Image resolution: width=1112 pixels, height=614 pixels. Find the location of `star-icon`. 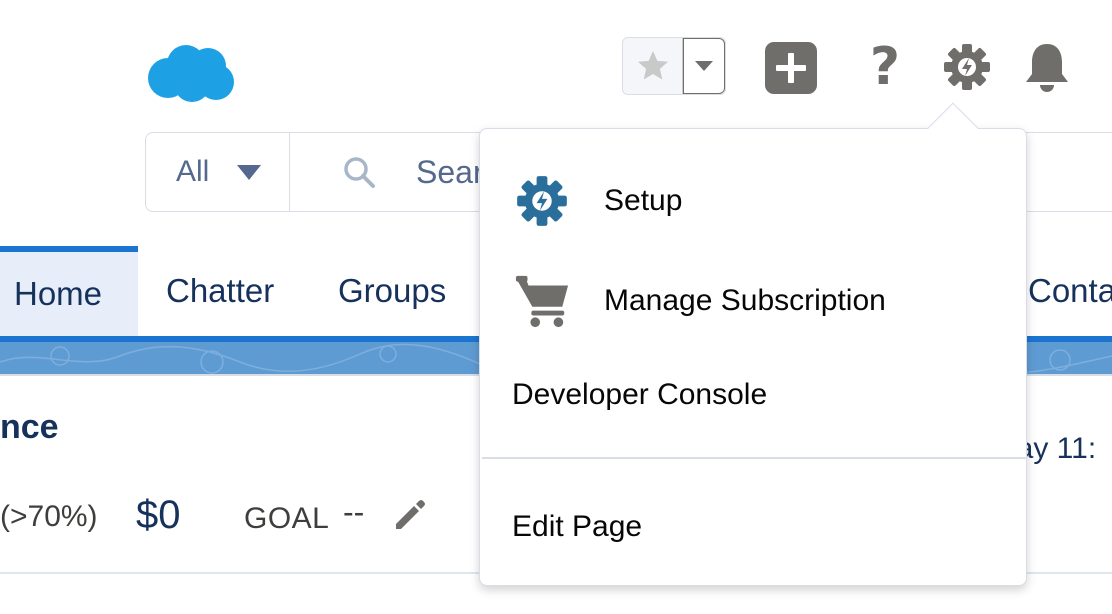

star-icon is located at coordinates (652, 65).